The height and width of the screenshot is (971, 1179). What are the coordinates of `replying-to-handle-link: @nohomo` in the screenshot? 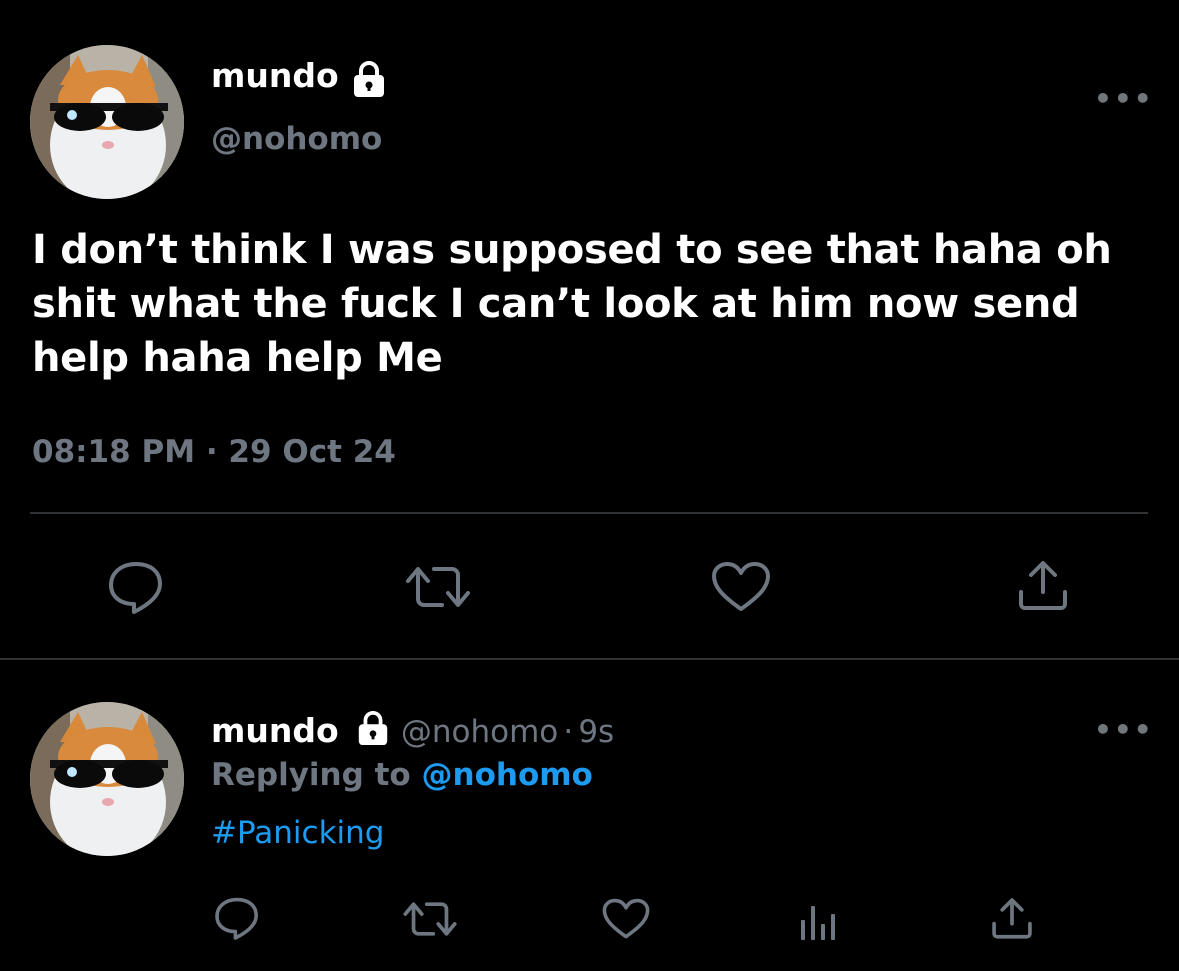 It's located at (507, 775).